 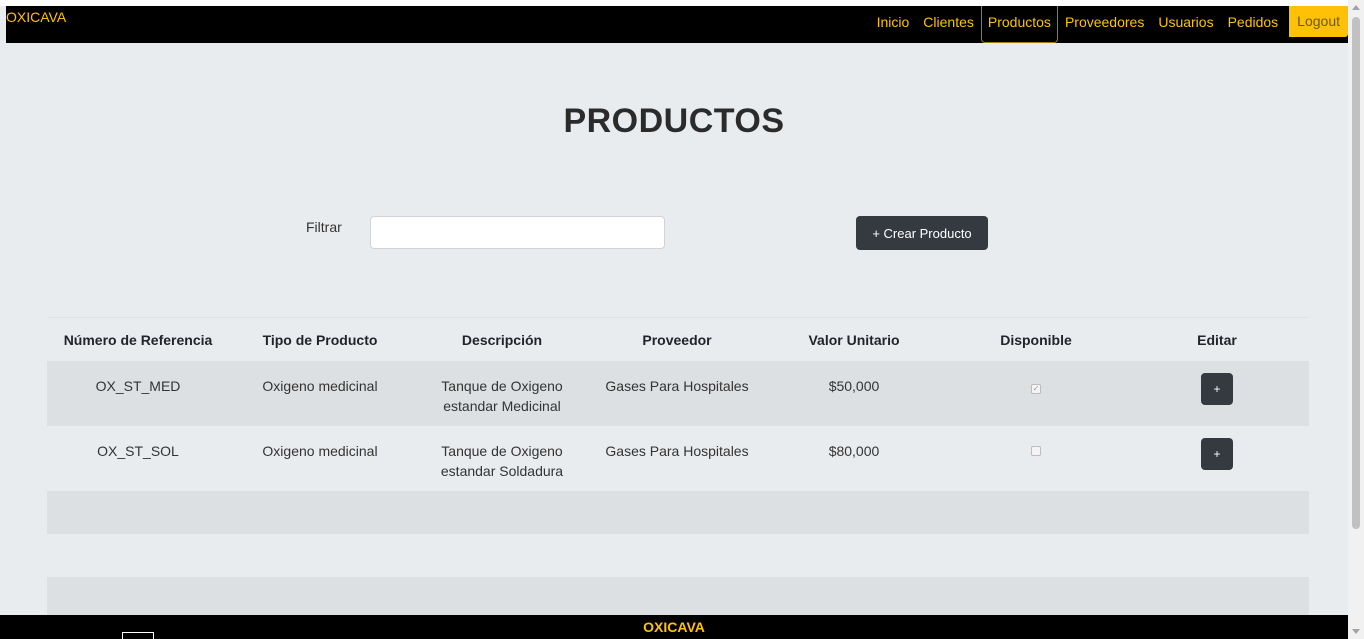 I want to click on filter-input, so click(x=517, y=232).